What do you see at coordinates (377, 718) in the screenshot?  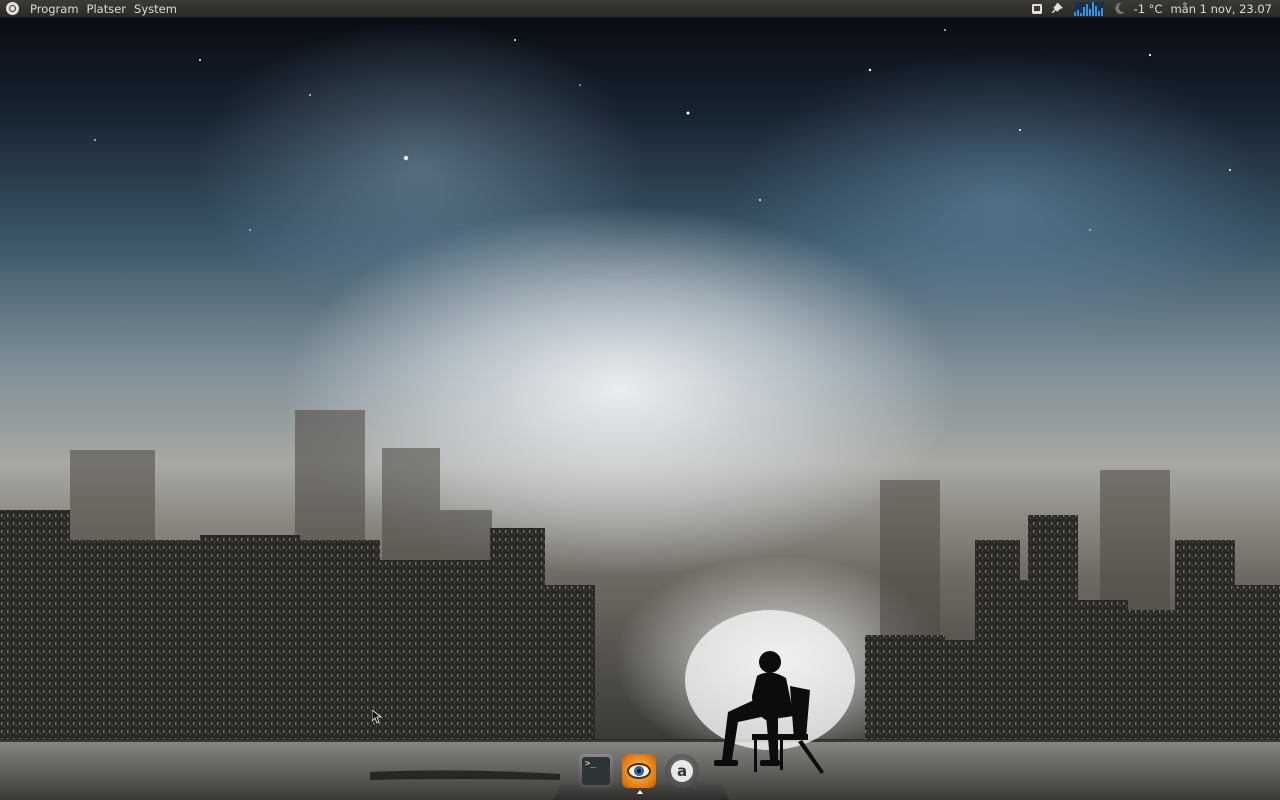 I see `mouse-pointer-icon` at bounding box center [377, 718].